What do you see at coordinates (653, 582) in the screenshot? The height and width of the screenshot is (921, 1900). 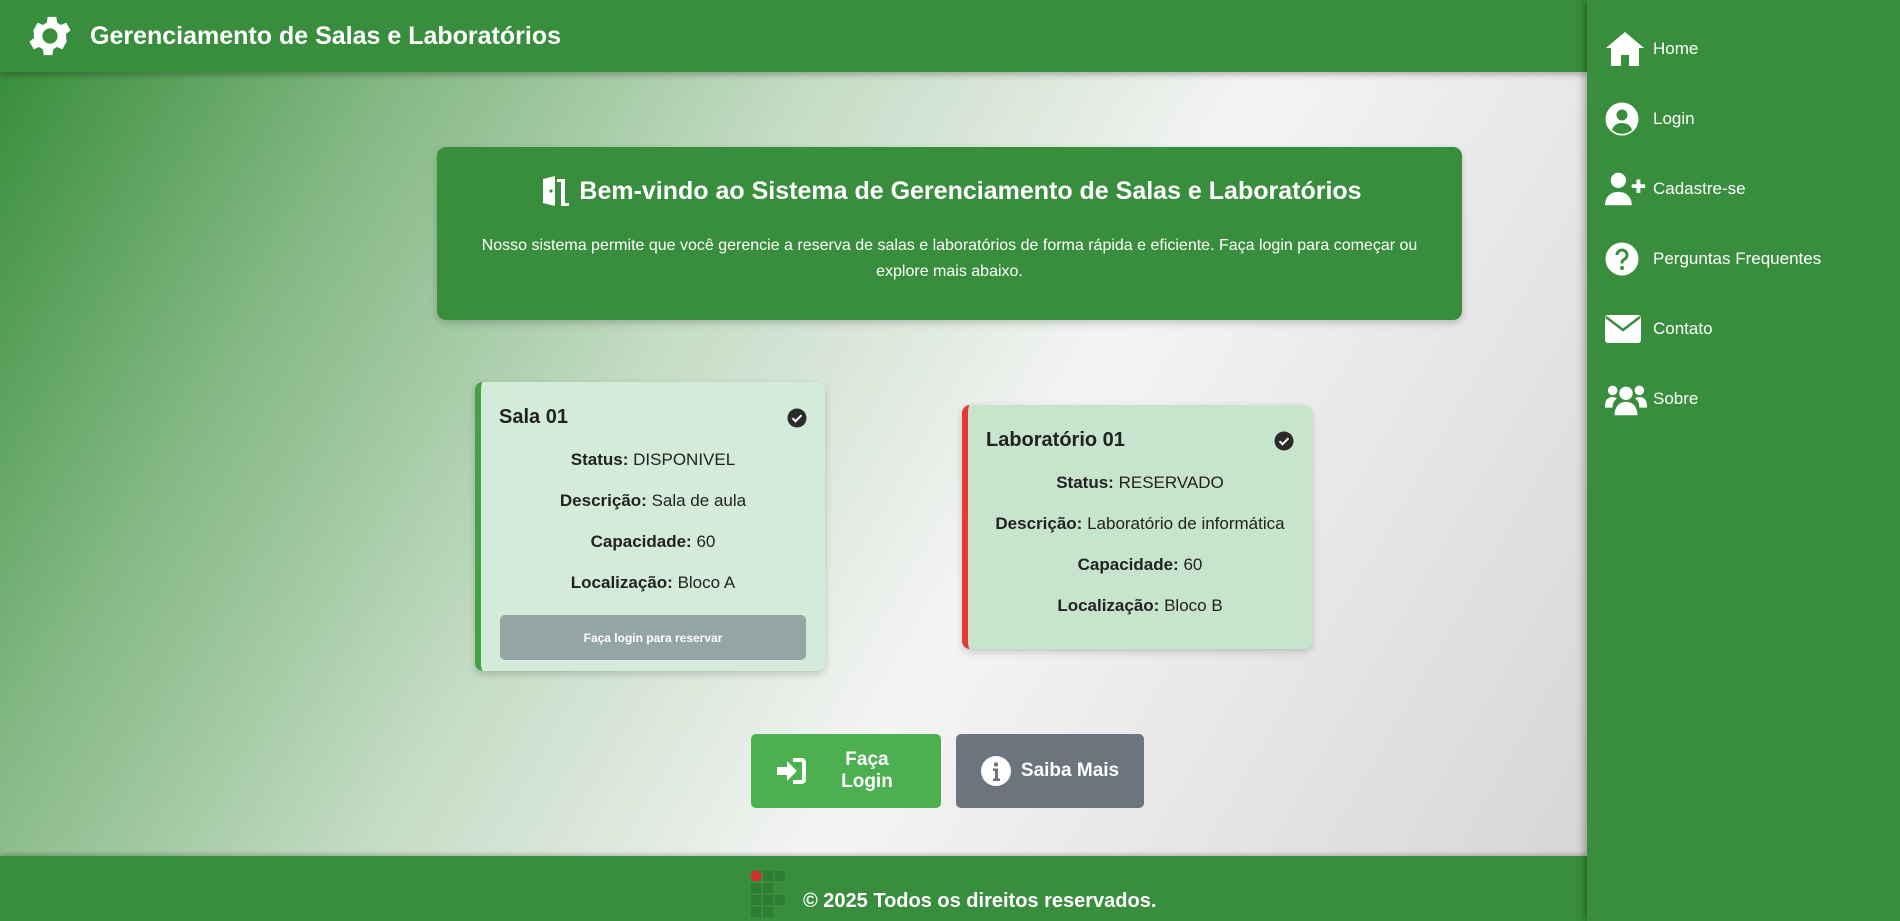 I see `room-location: Localização: Bloco A` at bounding box center [653, 582].